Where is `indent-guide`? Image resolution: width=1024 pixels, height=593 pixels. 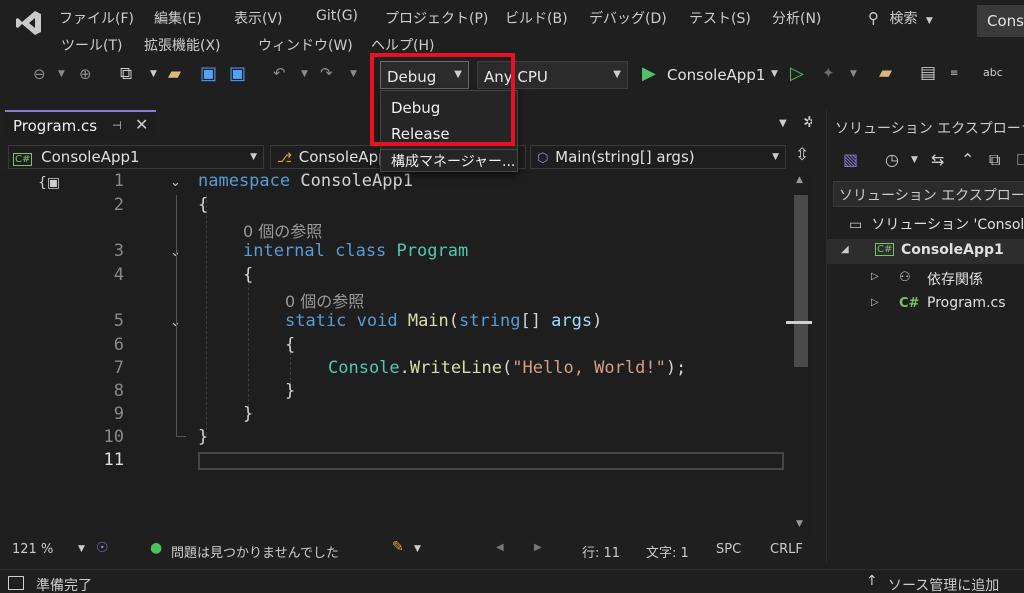 indent-guide is located at coordinates (248, 337).